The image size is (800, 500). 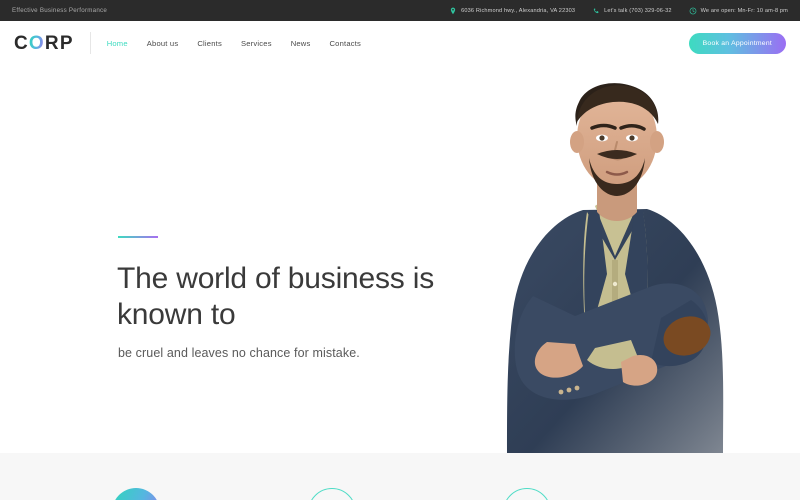 I want to click on features-section, so click(x=400, y=476).